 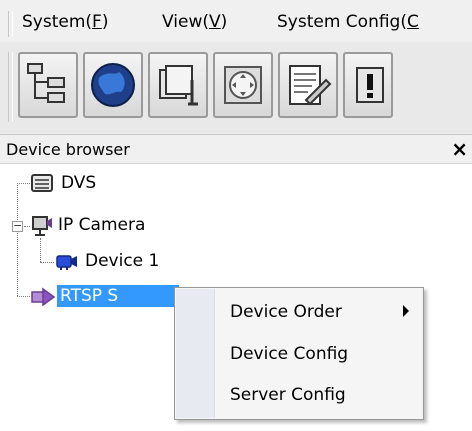 I want to click on device-browser-header: Device browser ×, so click(x=236, y=149).